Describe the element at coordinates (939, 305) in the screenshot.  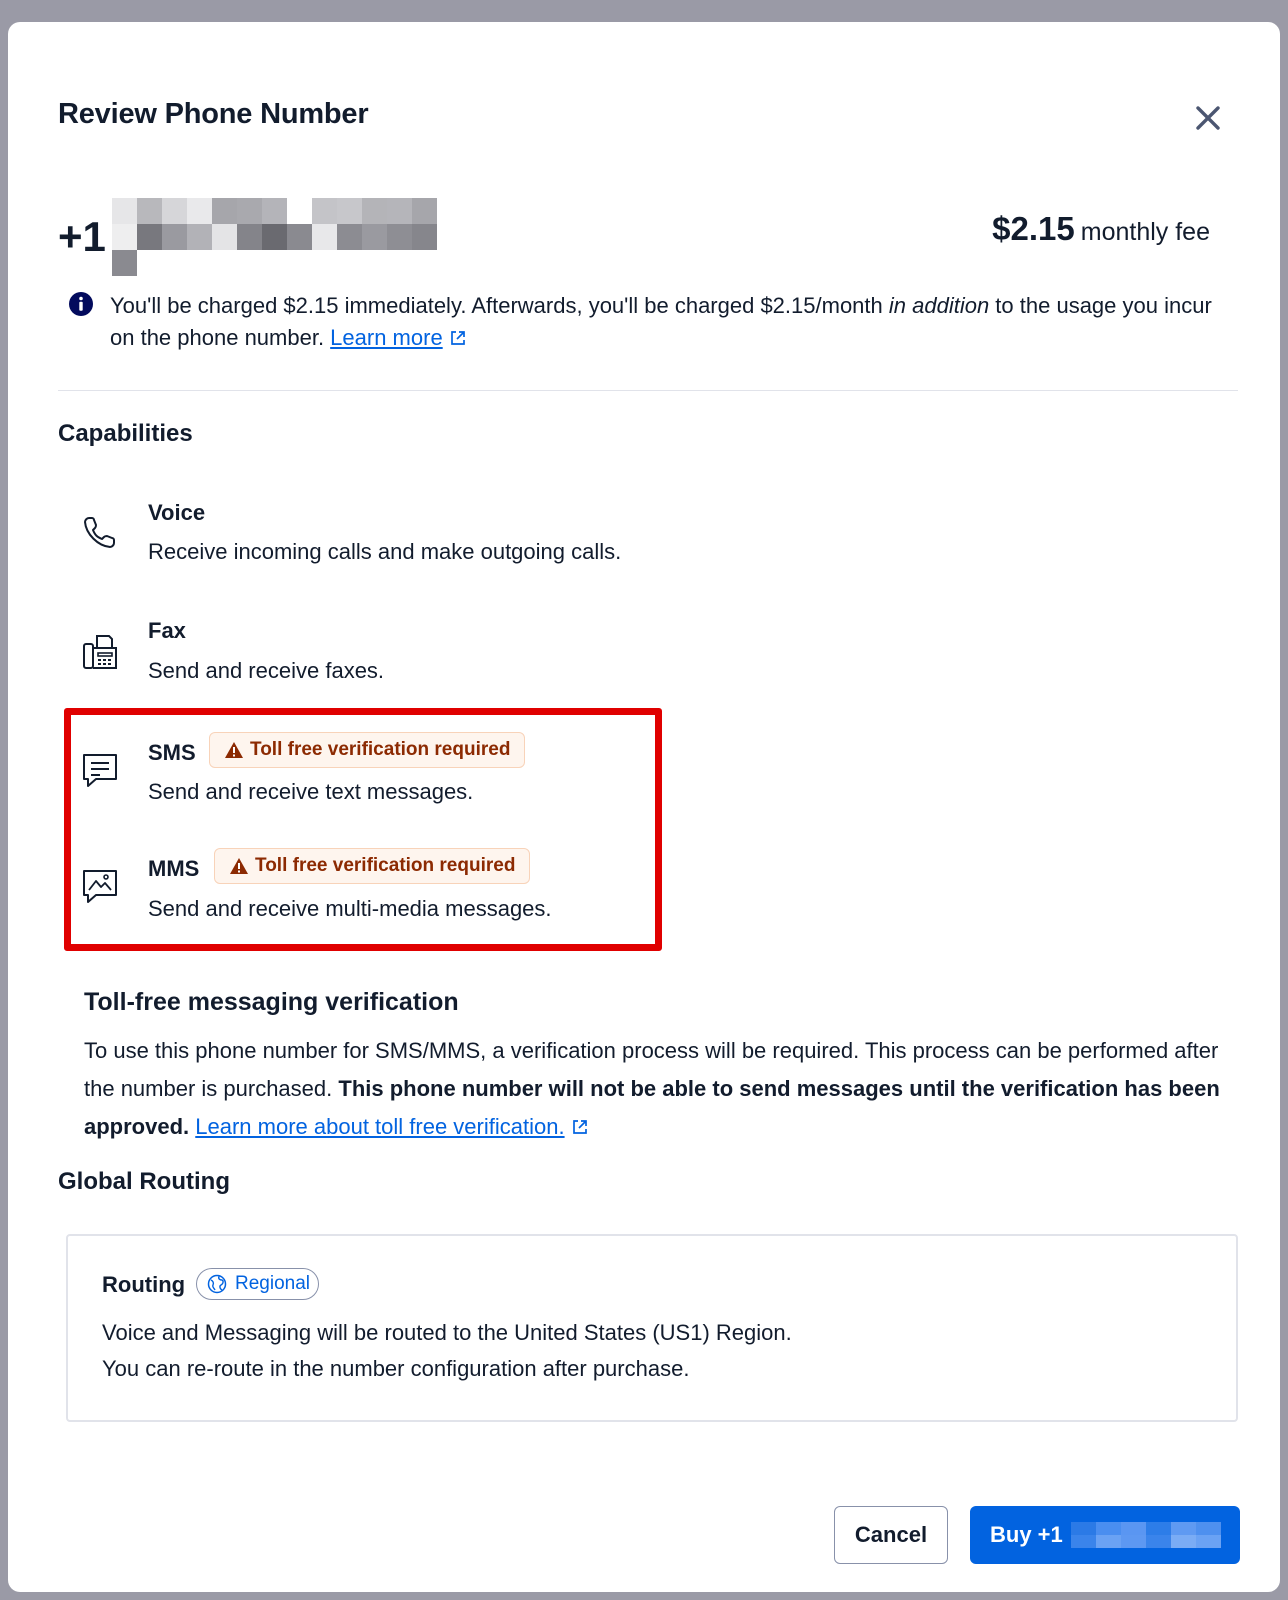
I see `charge-notice-emphasis: in addition` at that location.